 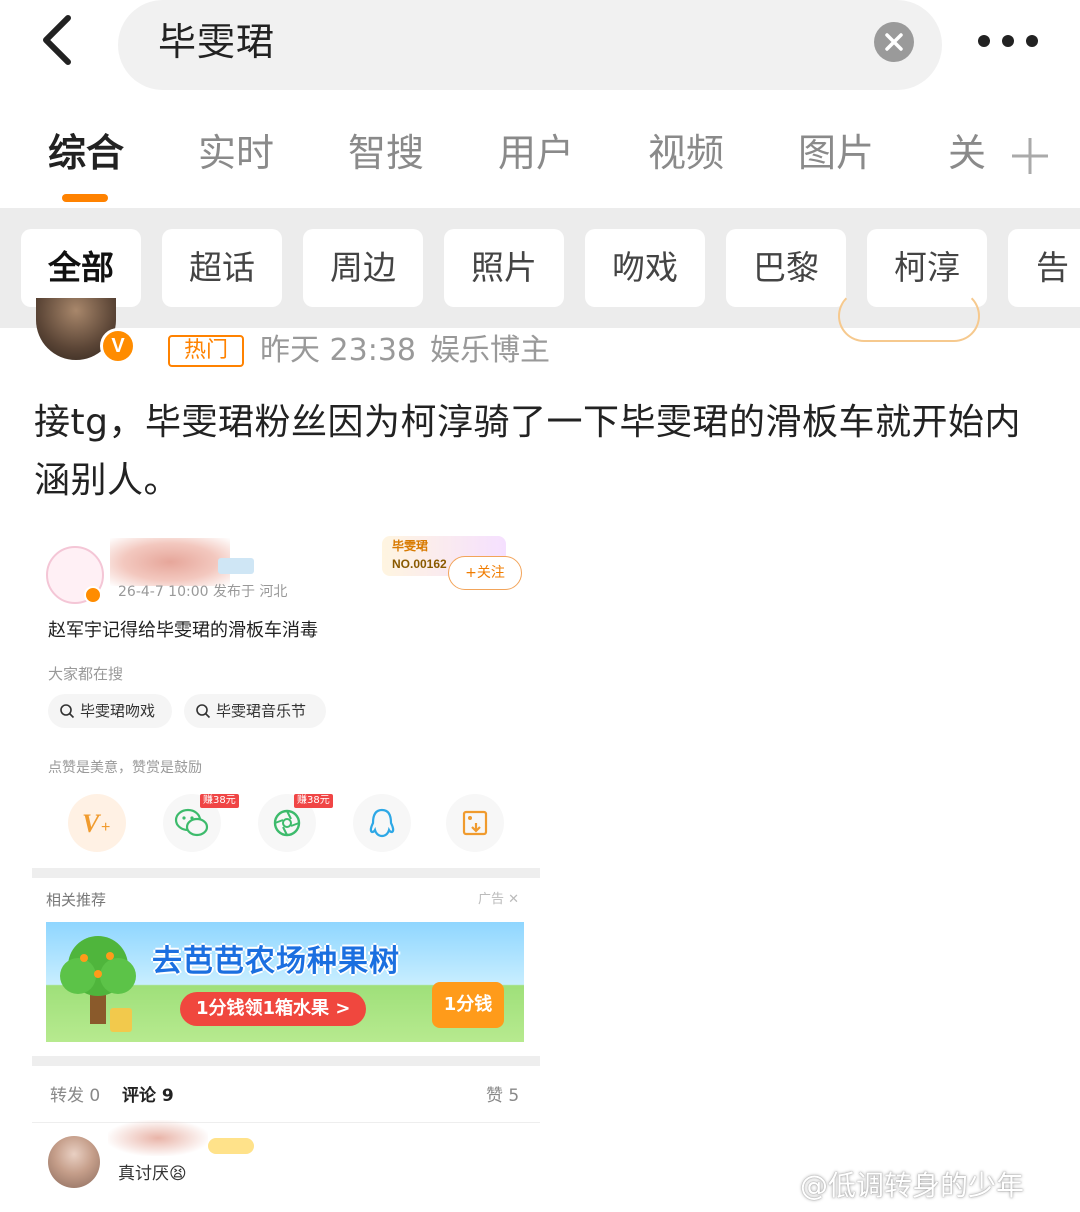 I want to click on chip-overflow: 告, so click(x=1044, y=268).